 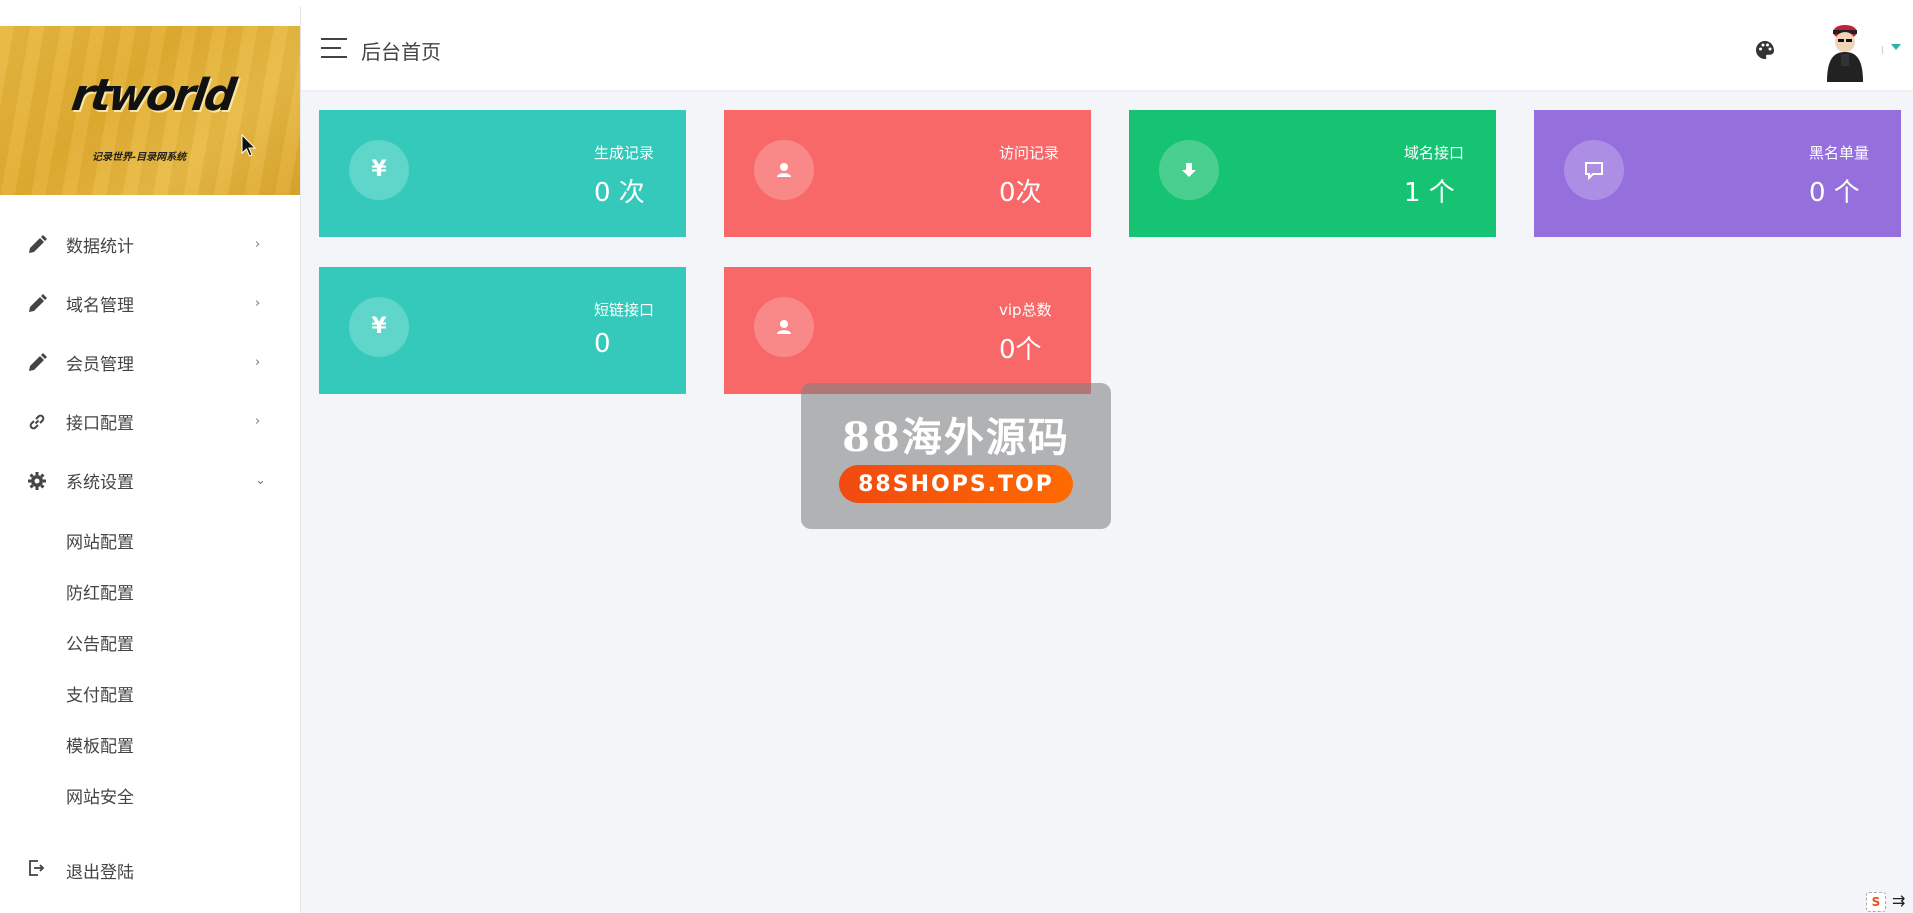 What do you see at coordinates (100, 483) in the screenshot?
I see `sidebar-item-label: 系统设置` at bounding box center [100, 483].